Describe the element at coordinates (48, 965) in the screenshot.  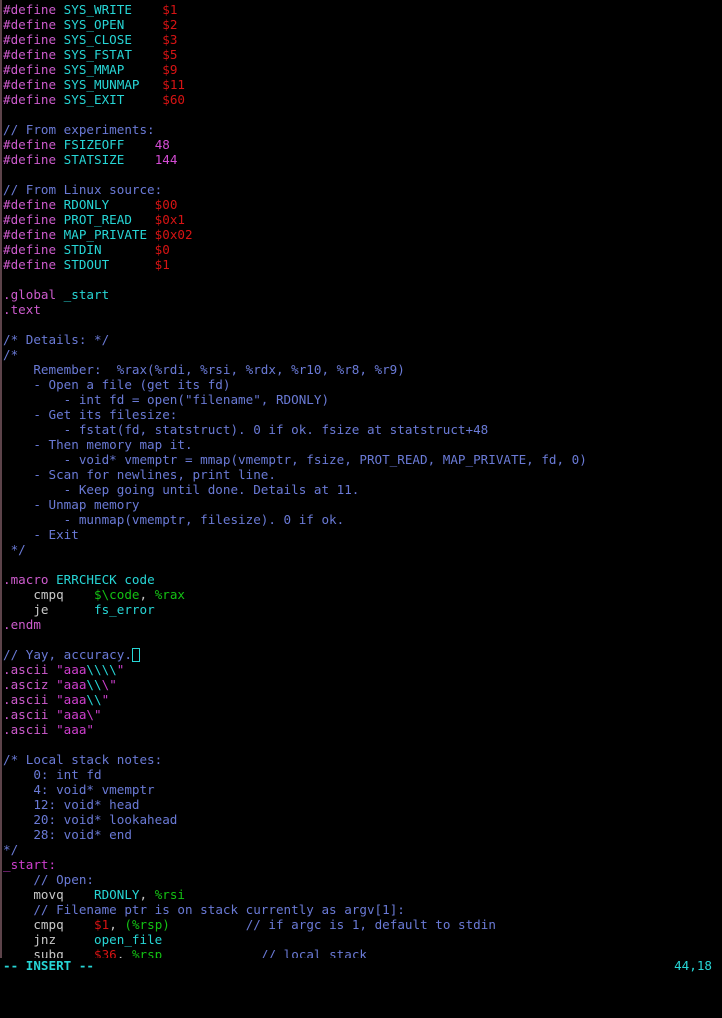
I see `vim-mode-indicator: -- INSERT --` at that location.